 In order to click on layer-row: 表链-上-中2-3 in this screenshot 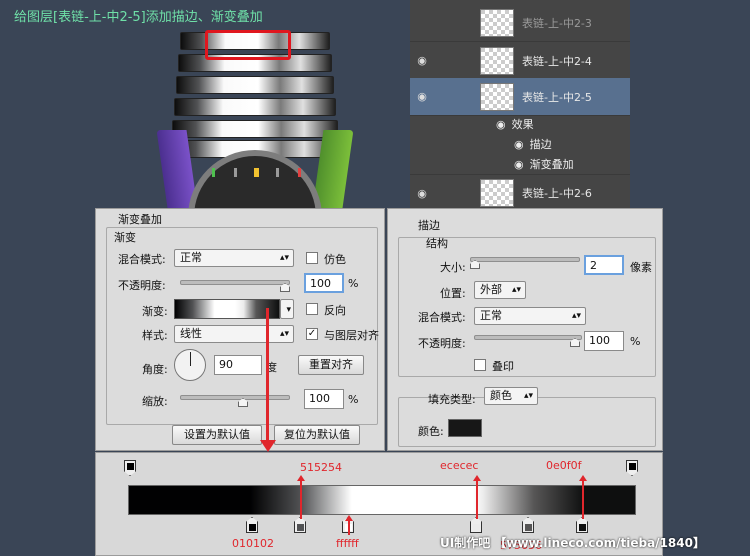, I will do `click(520, 23)`.